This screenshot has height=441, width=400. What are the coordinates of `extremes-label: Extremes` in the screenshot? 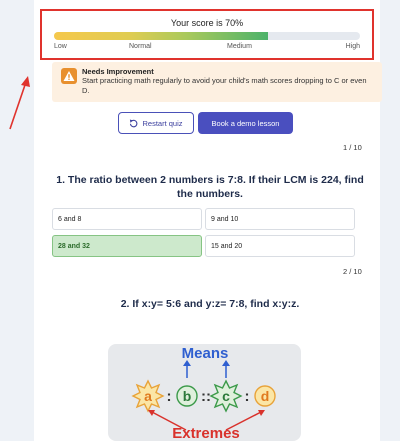 It's located at (206, 433).